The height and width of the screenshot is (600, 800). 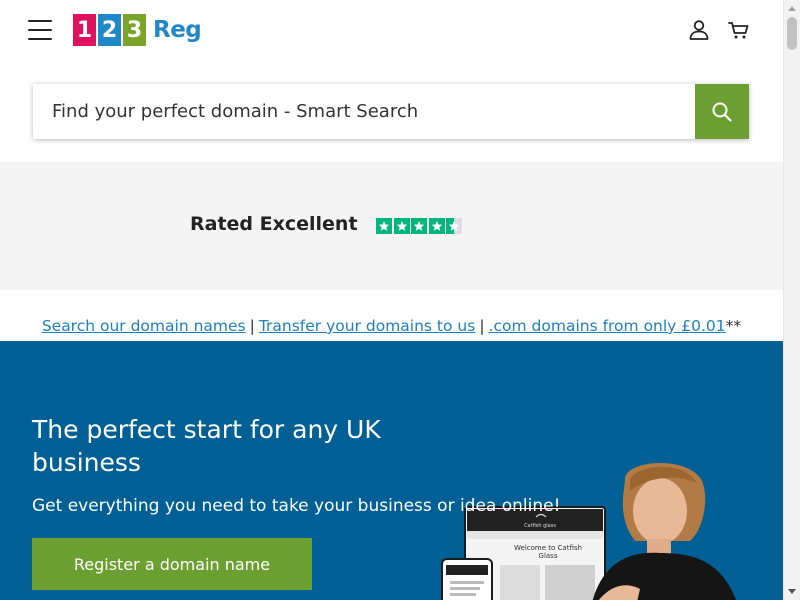 What do you see at coordinates (791, 300) in the screenshot?
I see `page-scrollbar` at bounding box center [791, 300].